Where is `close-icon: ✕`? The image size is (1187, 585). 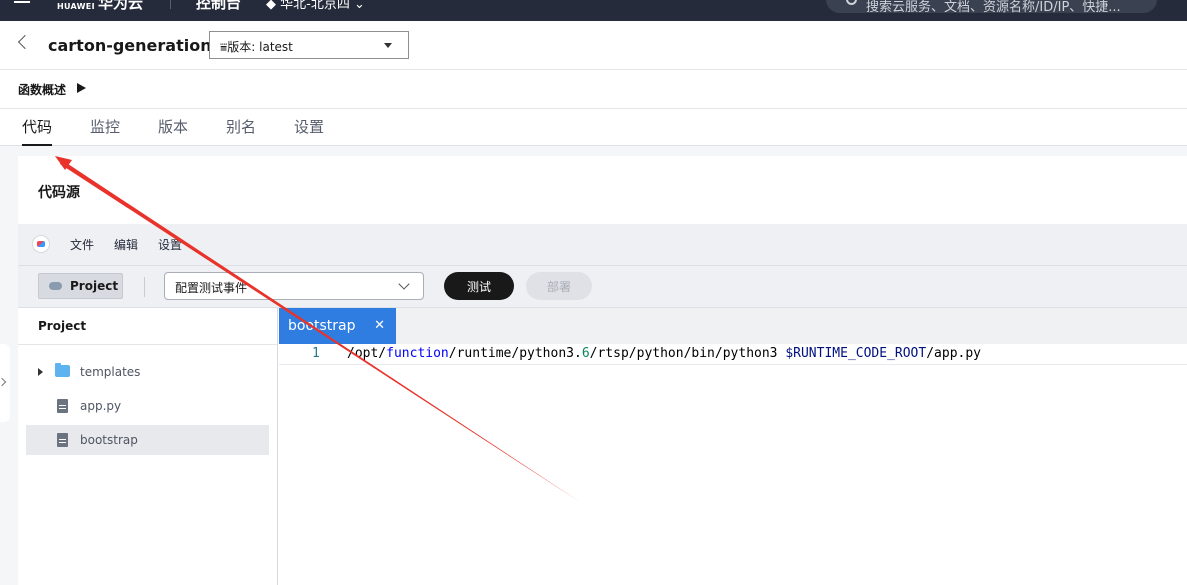
close-icon: ✕ is located at coordinates (379, 325).